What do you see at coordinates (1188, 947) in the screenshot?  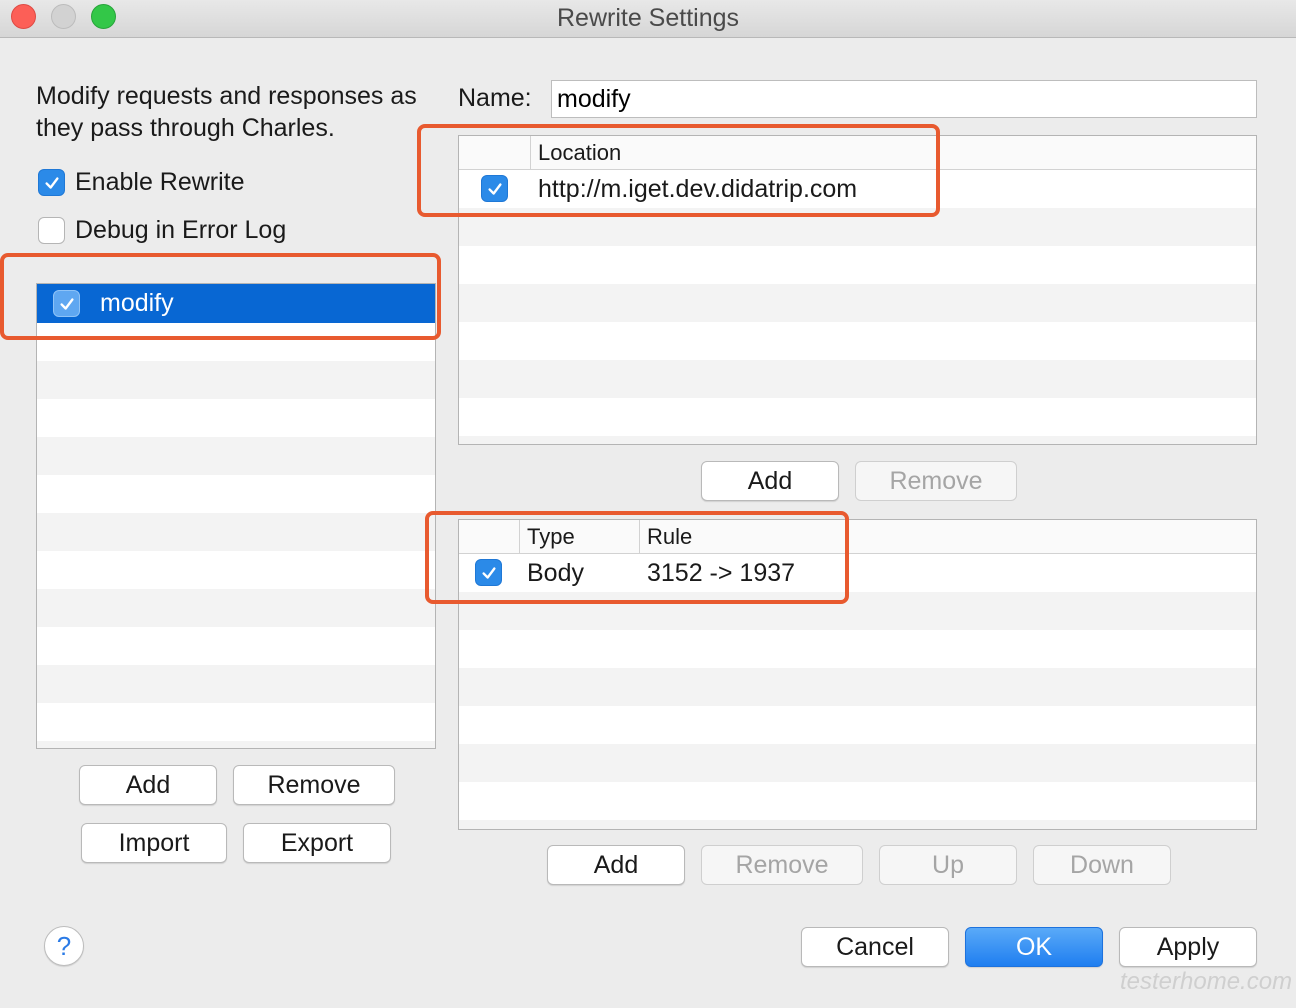 I see `apply-button: Apply` at bounding box center [1188, 947].